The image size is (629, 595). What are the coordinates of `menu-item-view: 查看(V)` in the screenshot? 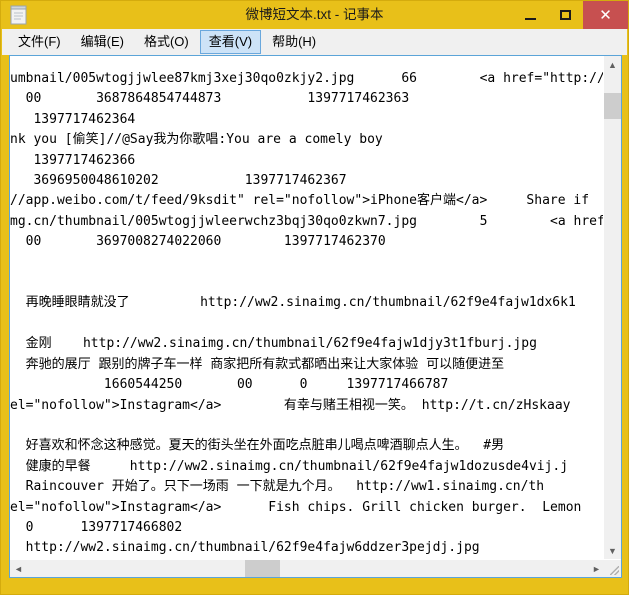 It's located at (230, 42).